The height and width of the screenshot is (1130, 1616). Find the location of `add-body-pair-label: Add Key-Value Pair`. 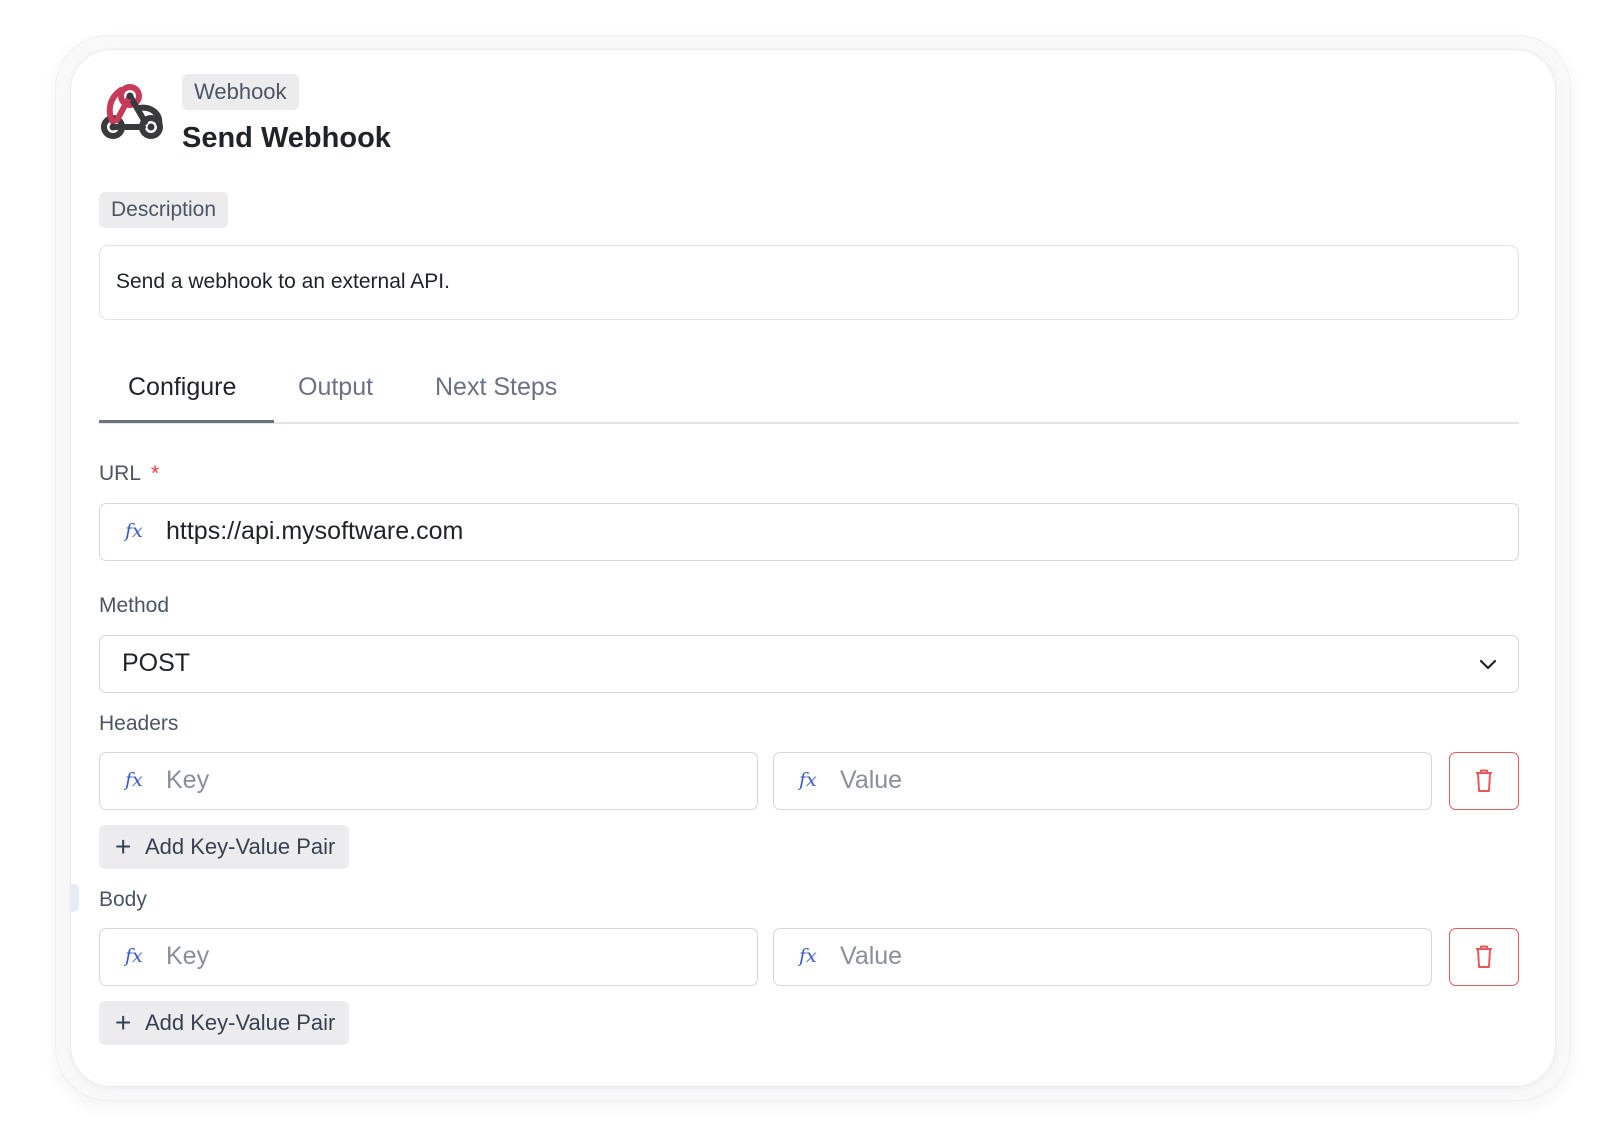

add-body-pair-label: Add Key-Value Pair is located at coordinates (240, 1022).